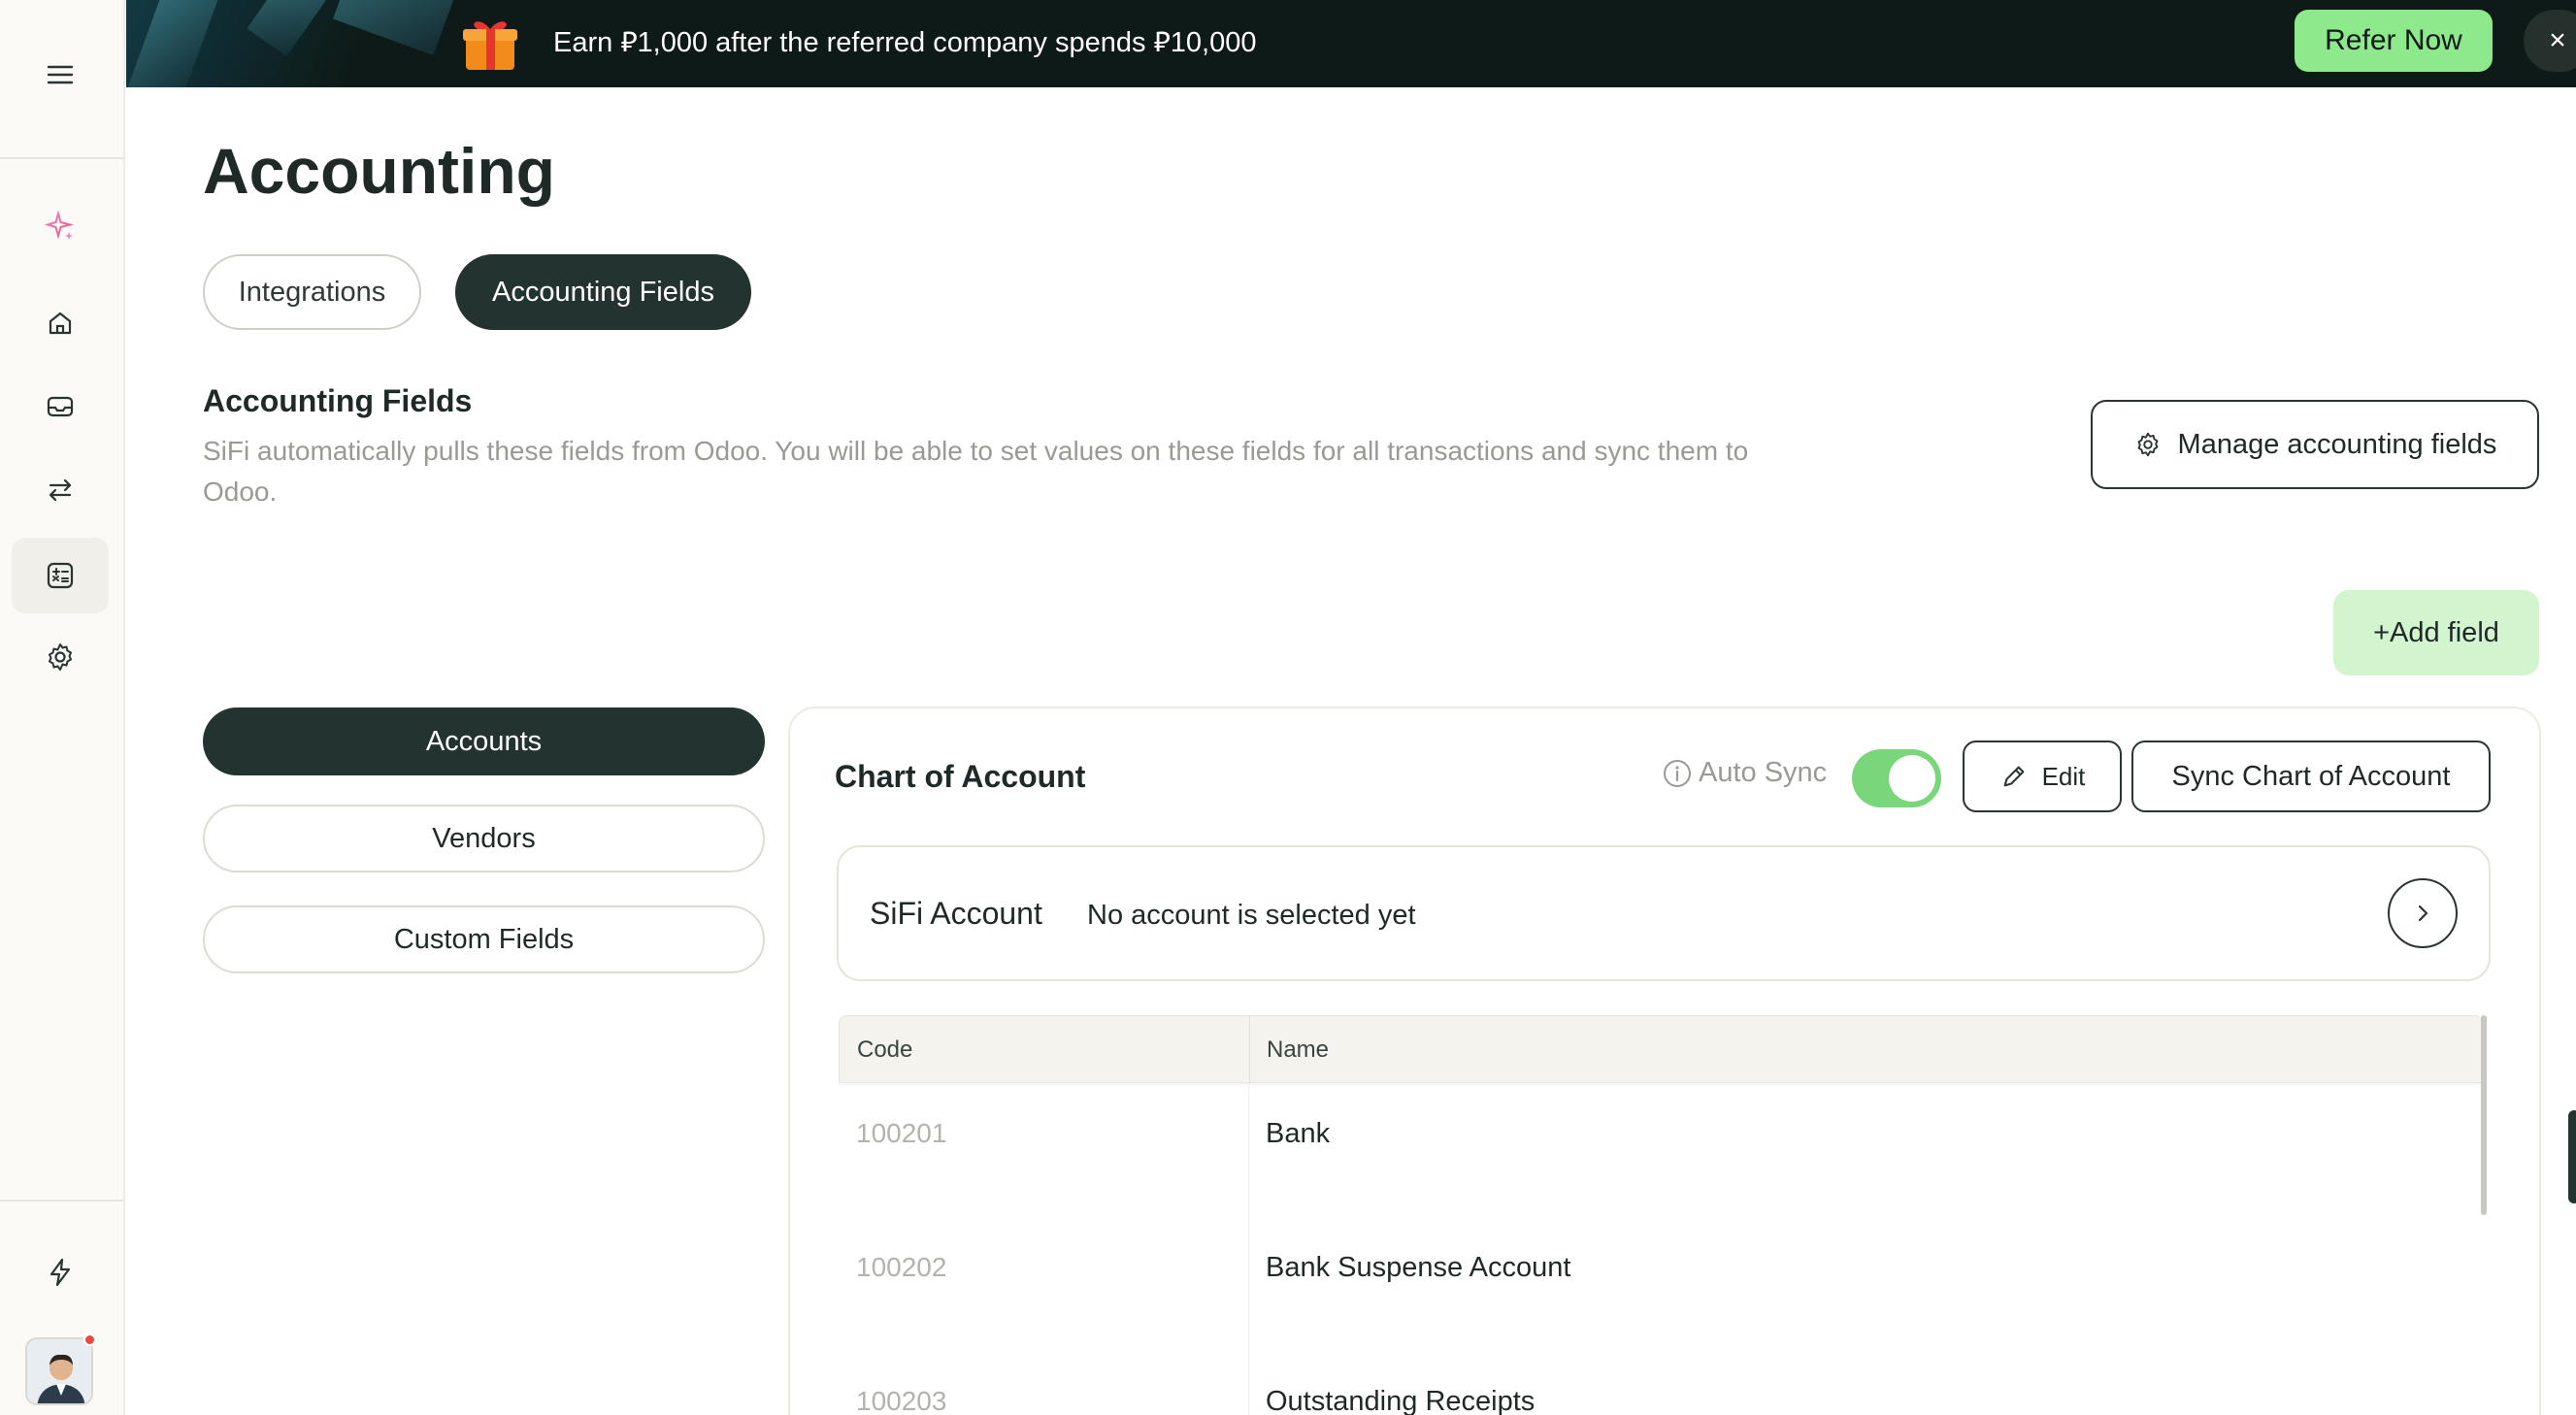  What do you see at coordinates (312, 292) in the screenshot?
I see `tab-integrations: Integrations` at bounding box center [312, 292].